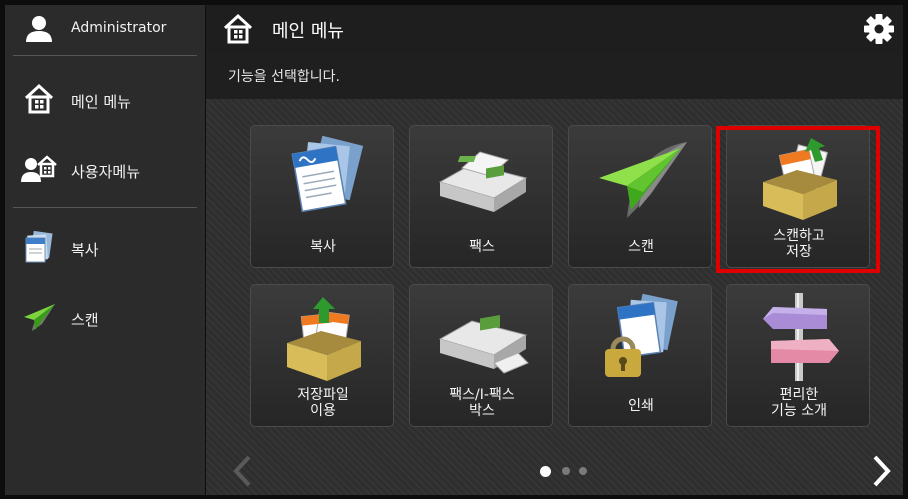  Describe the element at coordinates (799, 338) in the screenshot. I see `signpost-icon` at that location.